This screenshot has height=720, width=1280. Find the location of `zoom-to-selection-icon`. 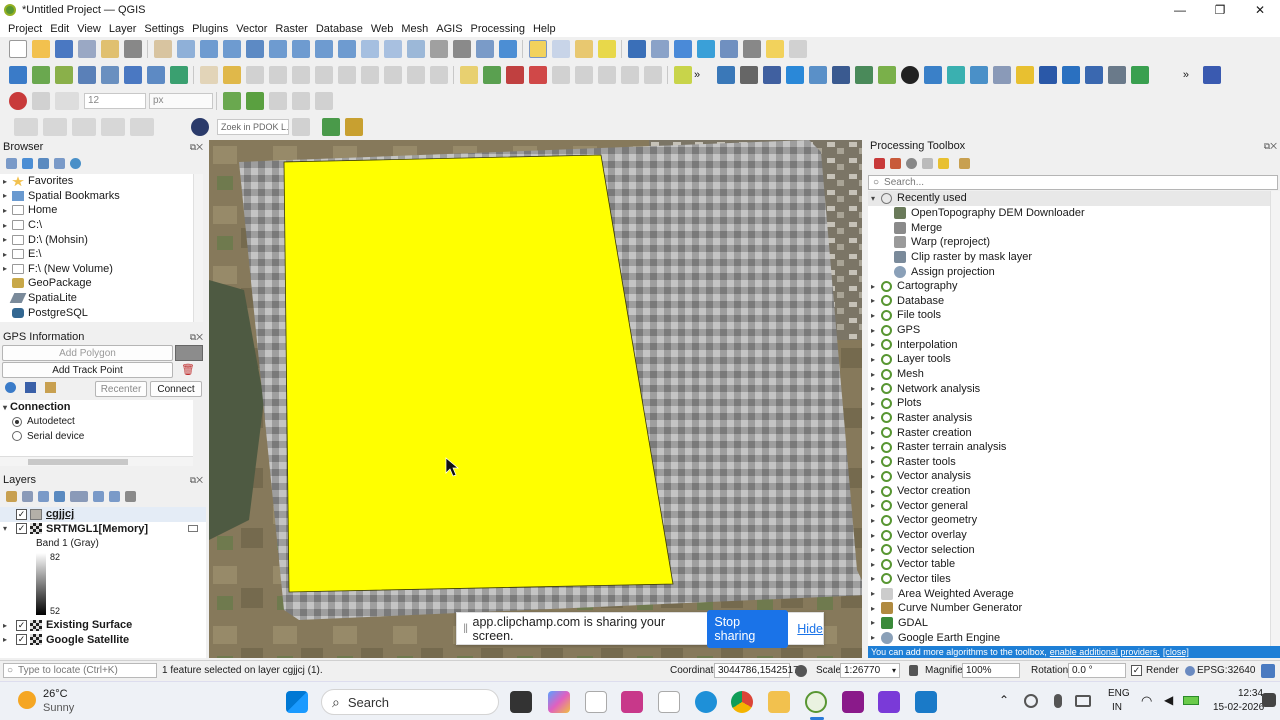

zoom-to-selection-icon is located at coordinates (277, 49).